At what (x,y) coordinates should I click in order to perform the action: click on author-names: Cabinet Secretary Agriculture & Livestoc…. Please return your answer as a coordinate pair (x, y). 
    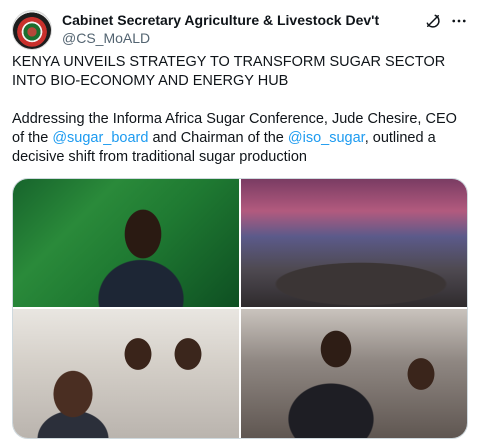
    Looking at the image, I should click on (220, 29).